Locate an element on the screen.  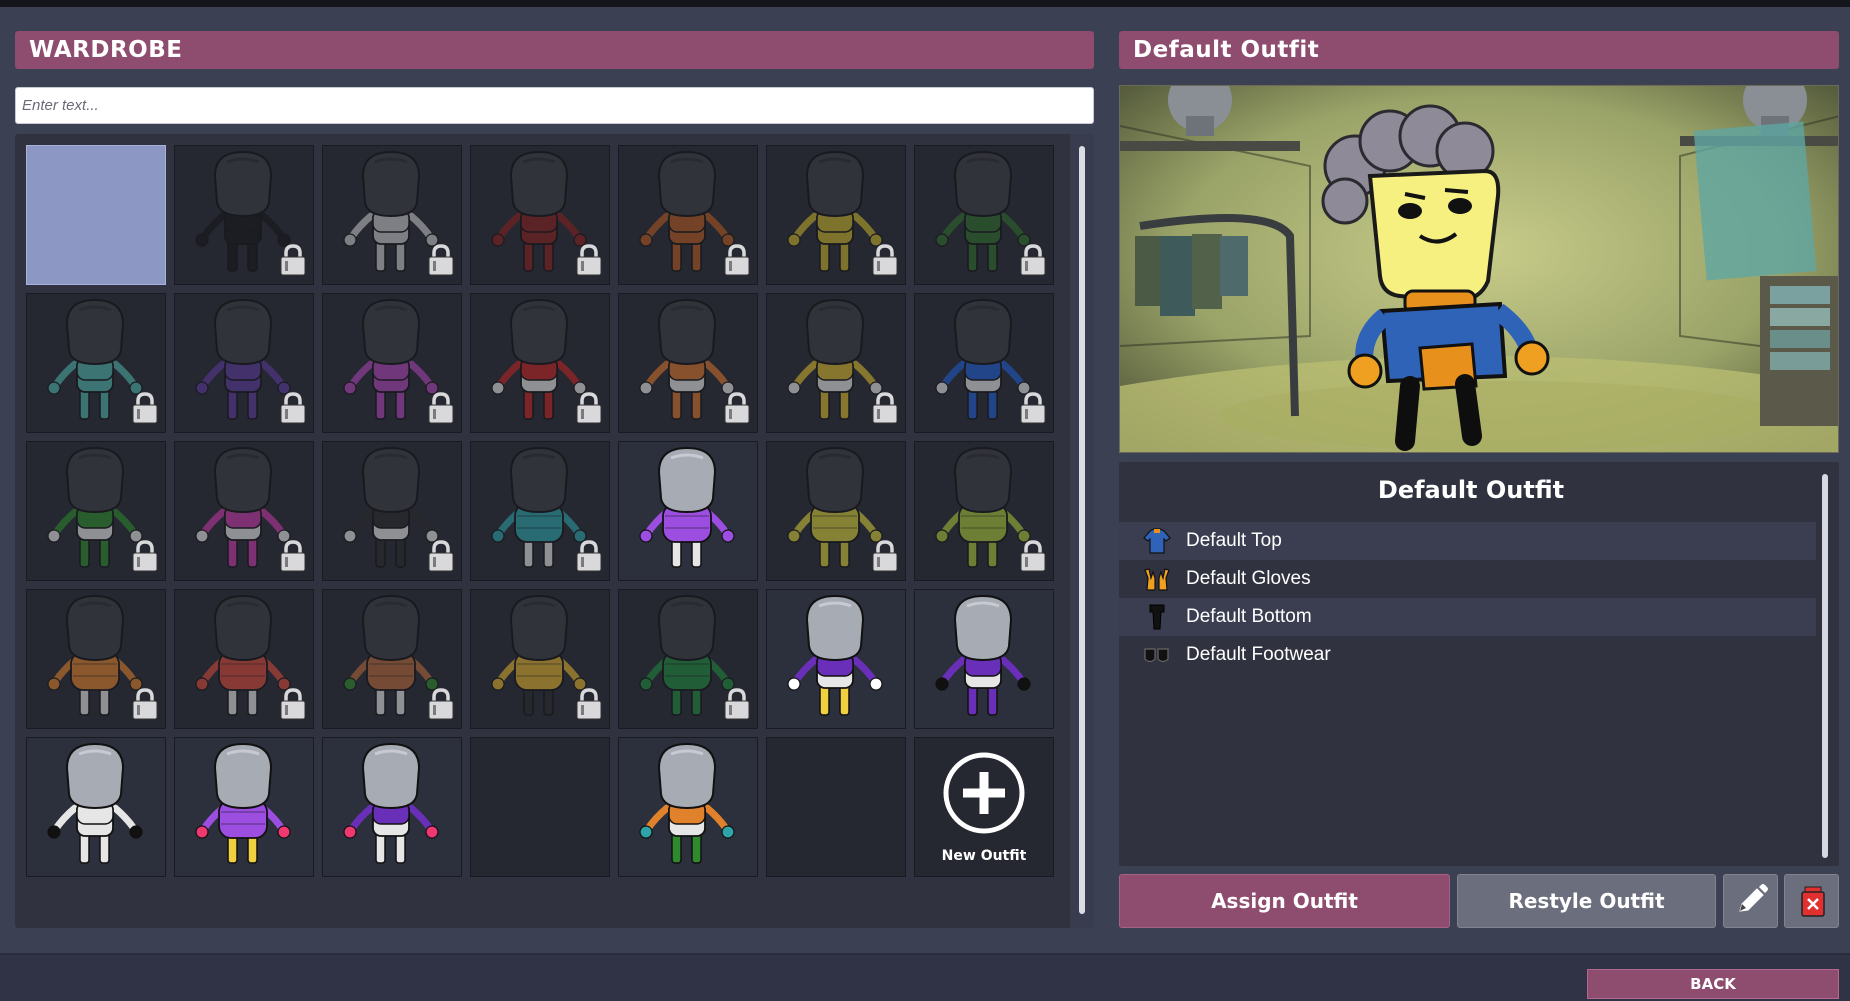
delete-outfit-button is located at coordinates (1811, 901).